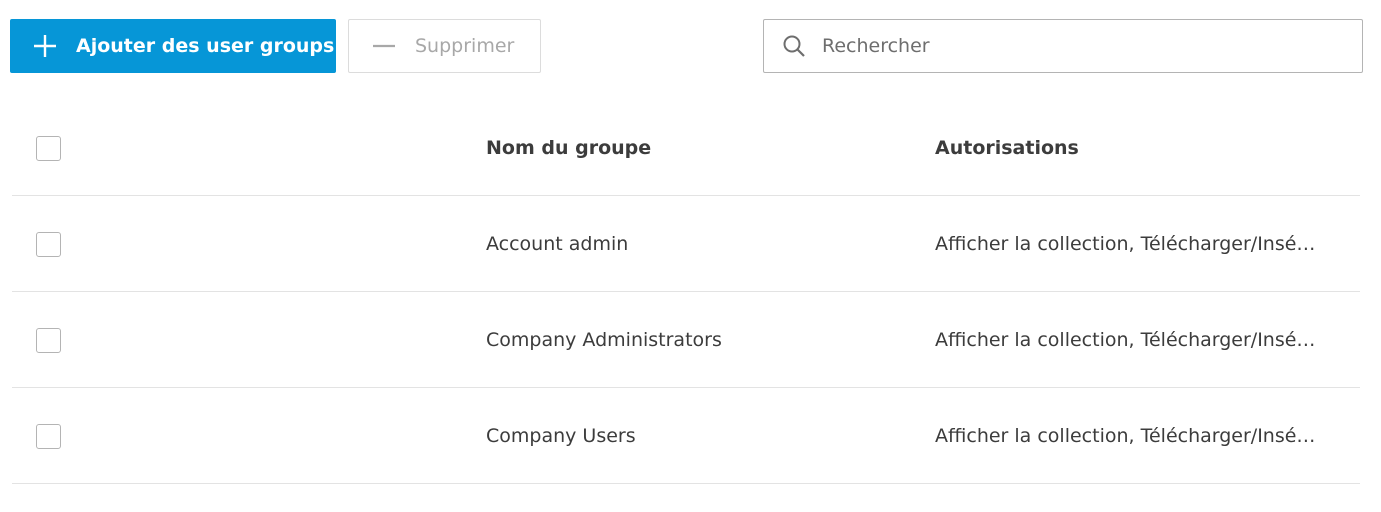  I want to click on plus-icon, so click(45, 46).